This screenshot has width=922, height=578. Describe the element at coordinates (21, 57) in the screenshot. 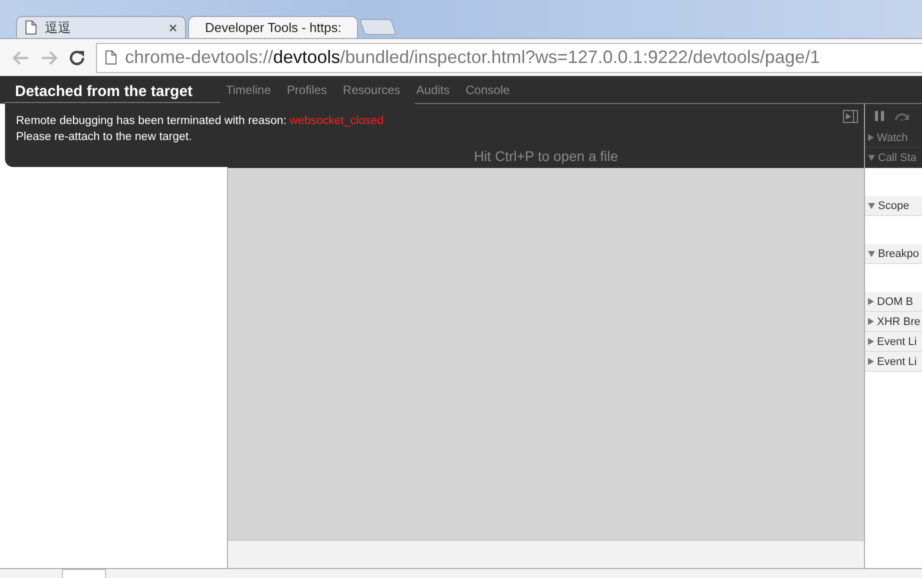

I see `back-arrow-icon` at that location.